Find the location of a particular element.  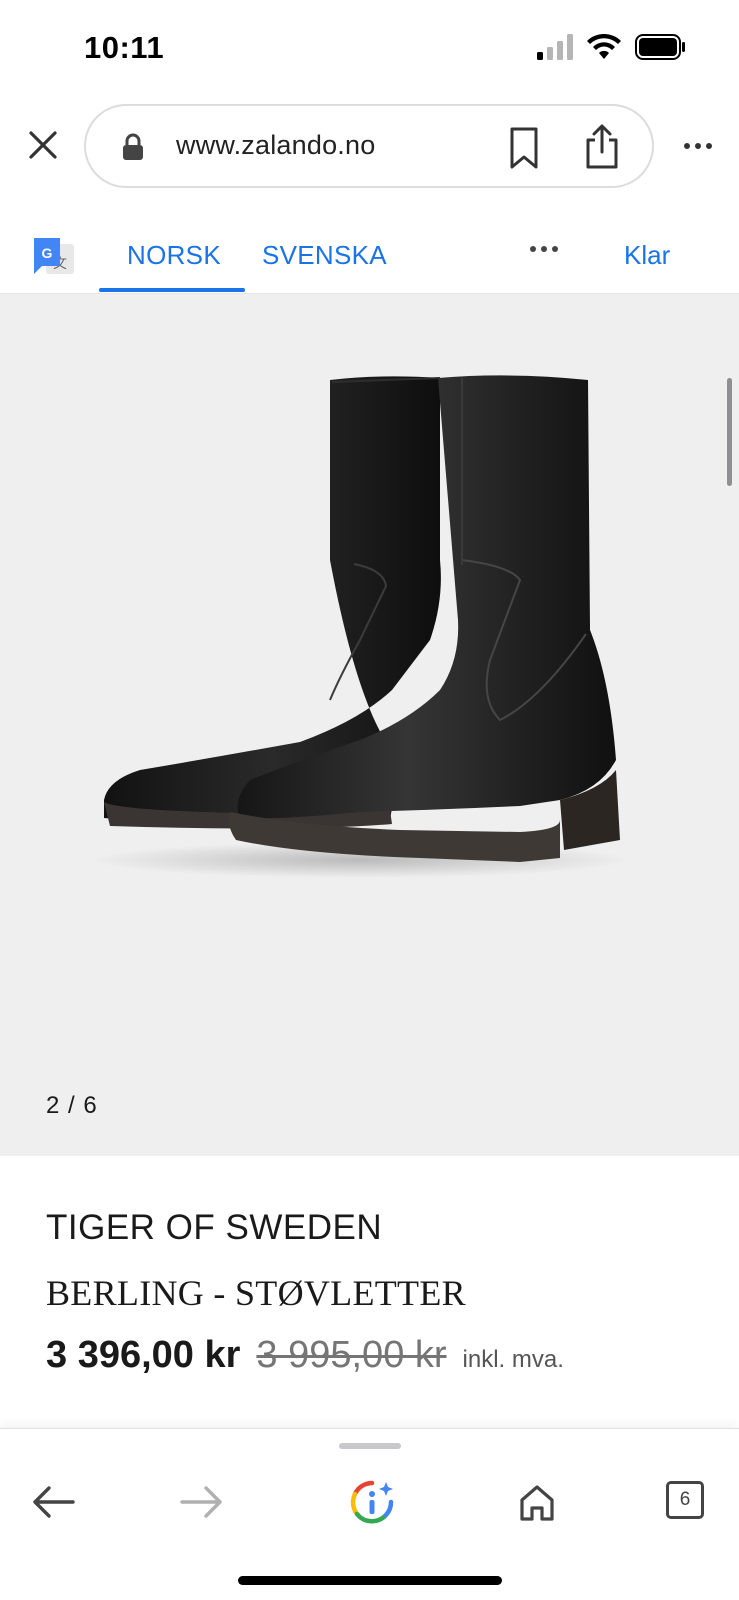

bookmark-icon is located at coordinates (524, 148).